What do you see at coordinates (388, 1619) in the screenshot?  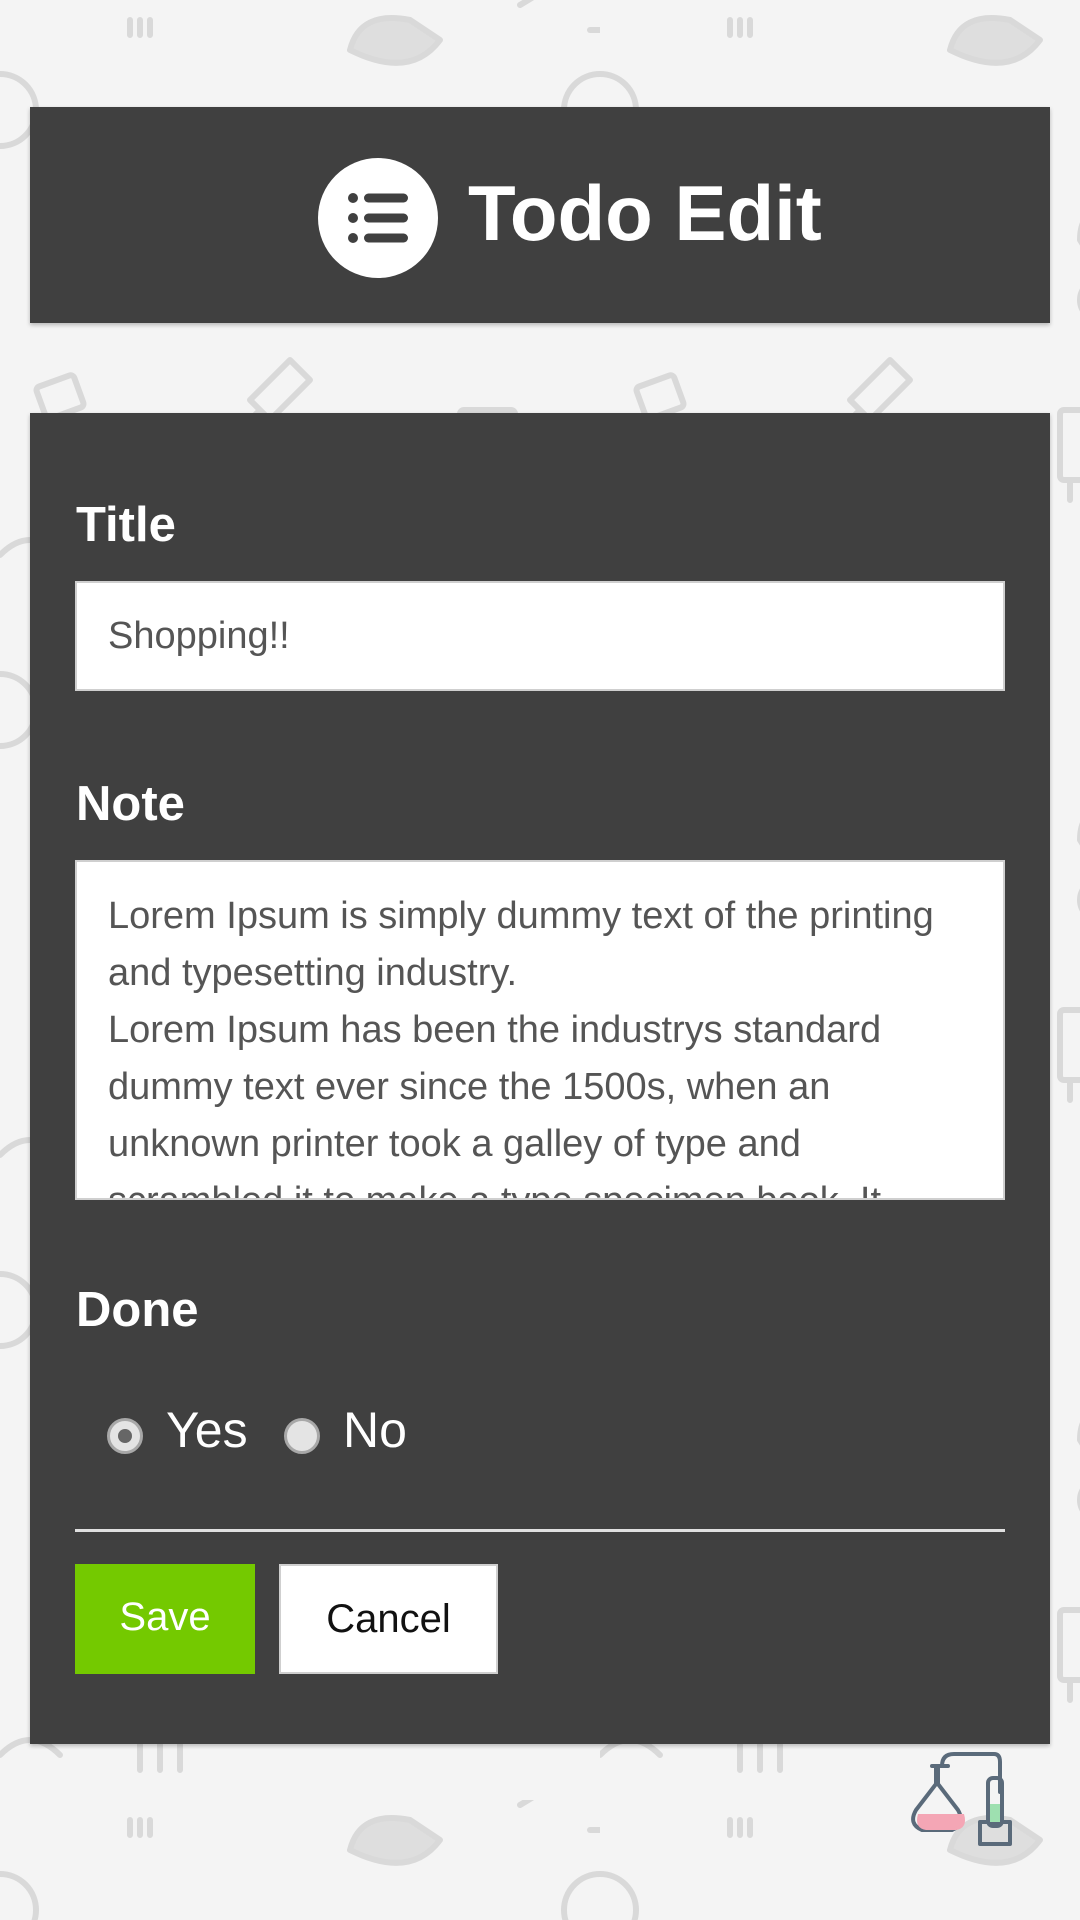 I see `cancel-button: Cancel` at bounding box center [388, 1619].